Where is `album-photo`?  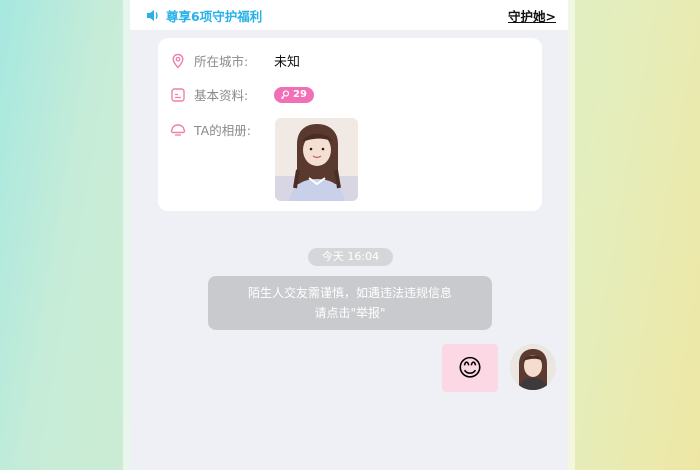 album-photo is located at coordinates (316, 159).